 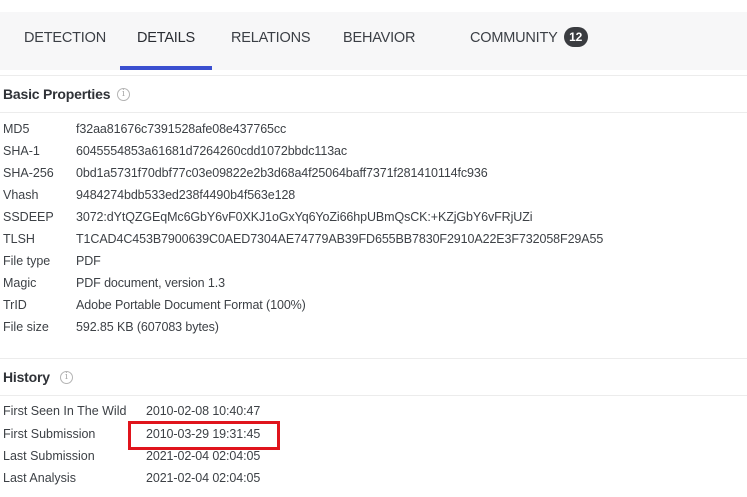 I want to click on property-key: SSDEEP, so click(x=28, y=217).